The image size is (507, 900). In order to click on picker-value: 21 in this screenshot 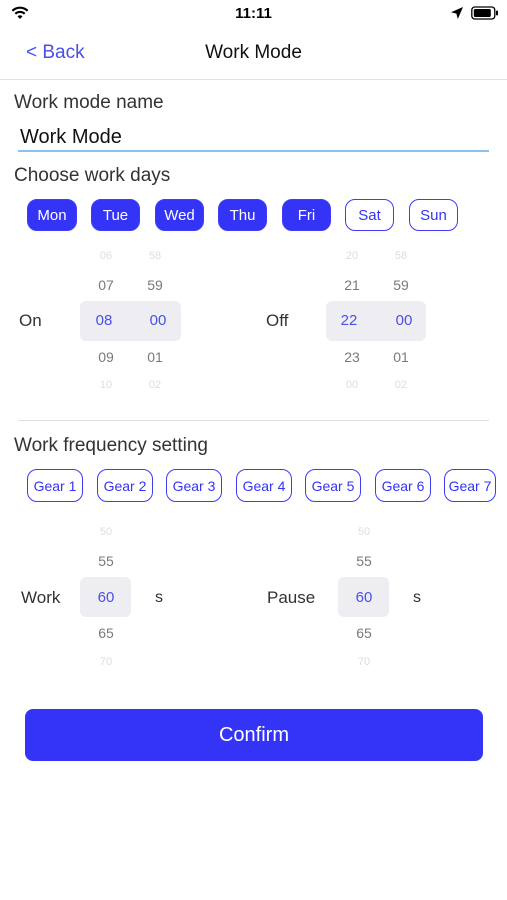, I will do `click(352, 285)`.